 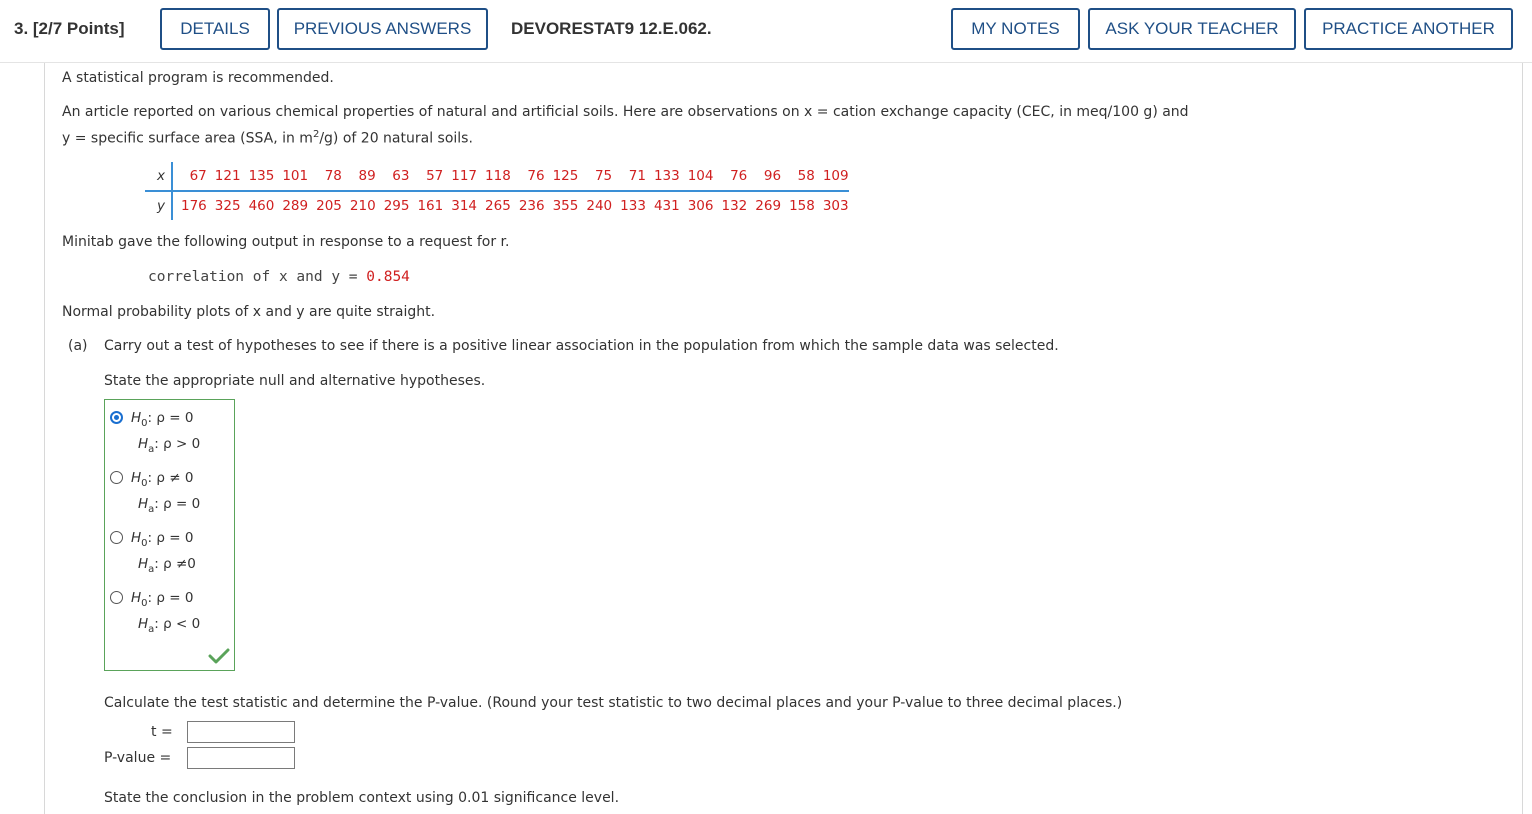 What do you see at coordinates (162, 732) in the screenshot?
I see `t-label: t =` at bounding box center [162, 732].